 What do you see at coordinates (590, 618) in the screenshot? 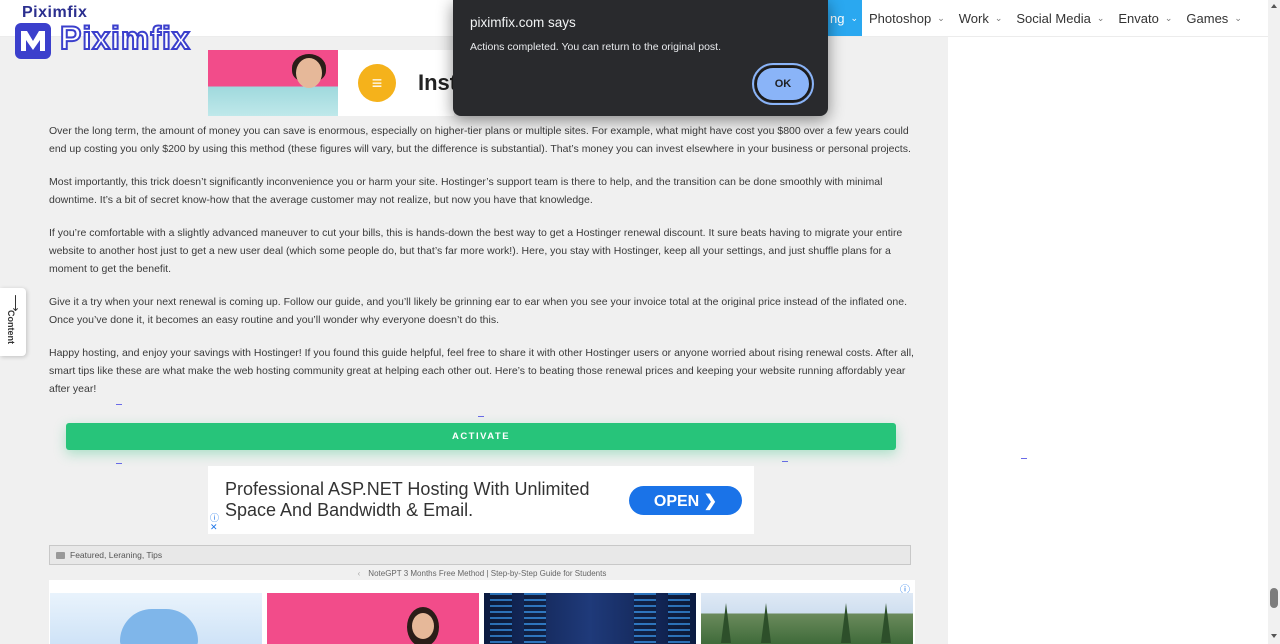
I see `thumbnail-server-room` at bounding box center [590, 618].